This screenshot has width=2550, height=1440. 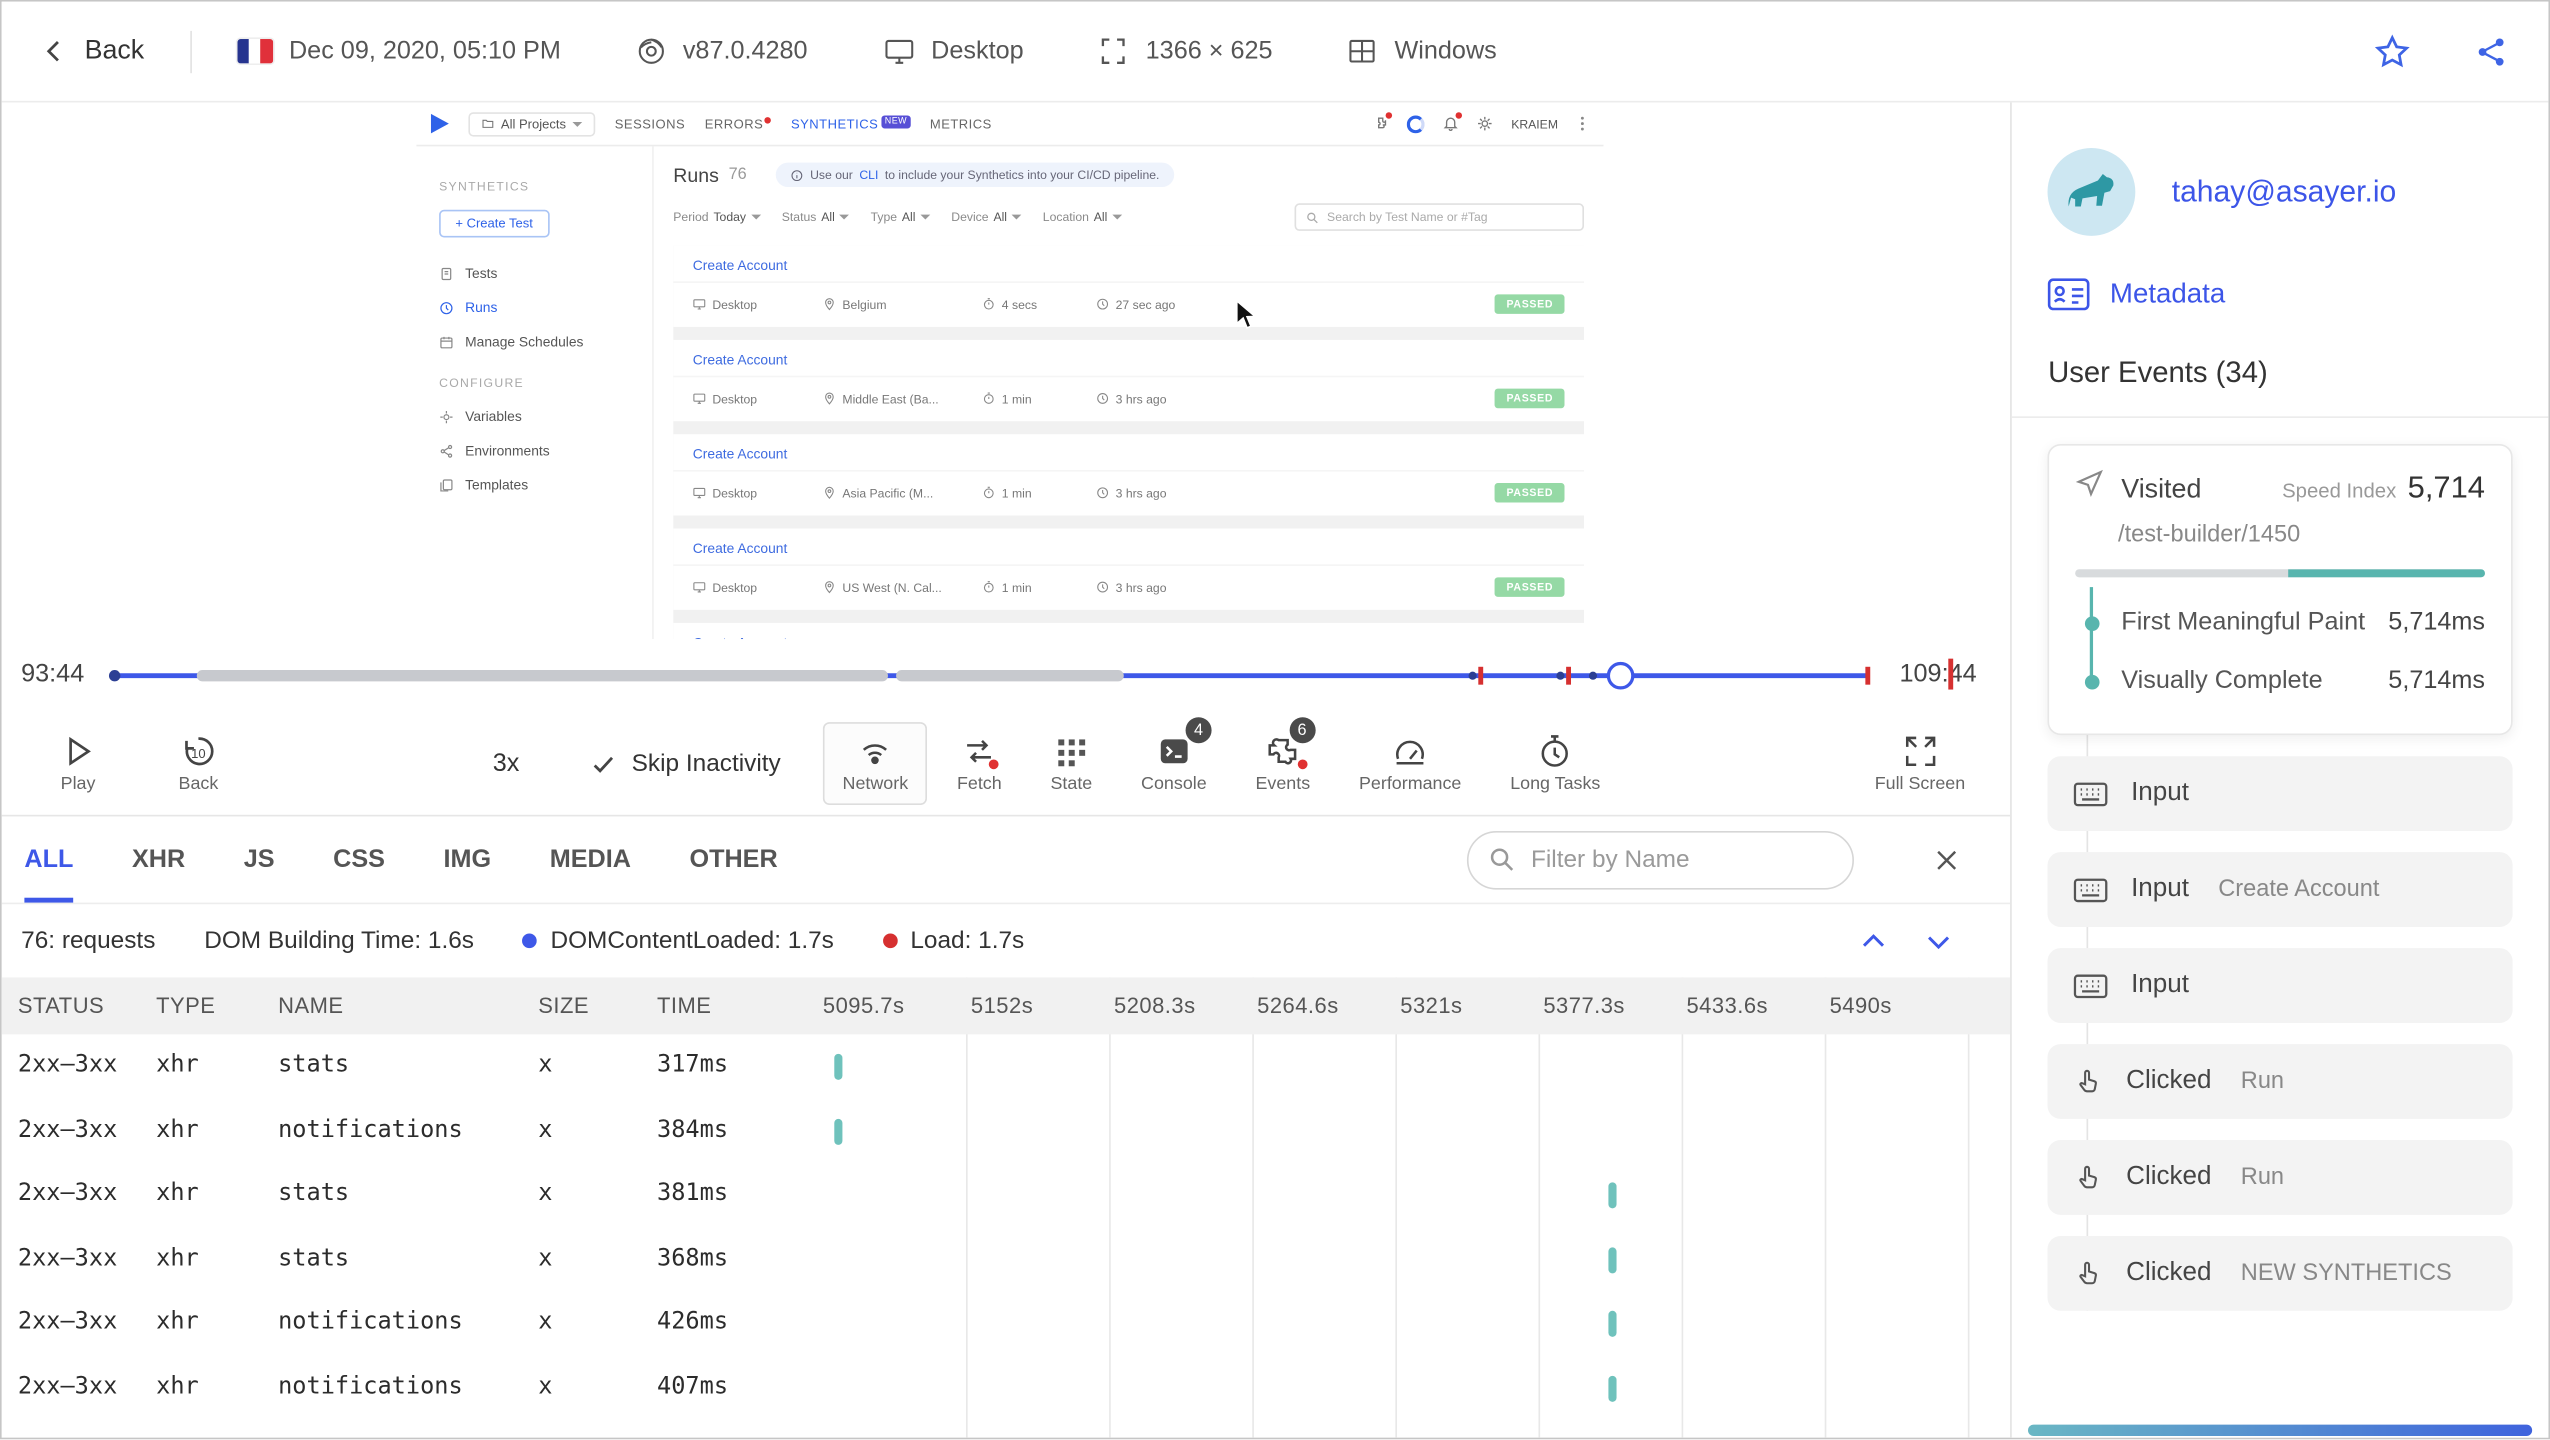 I want to click on timer-icon, so click(x=988, y=398).